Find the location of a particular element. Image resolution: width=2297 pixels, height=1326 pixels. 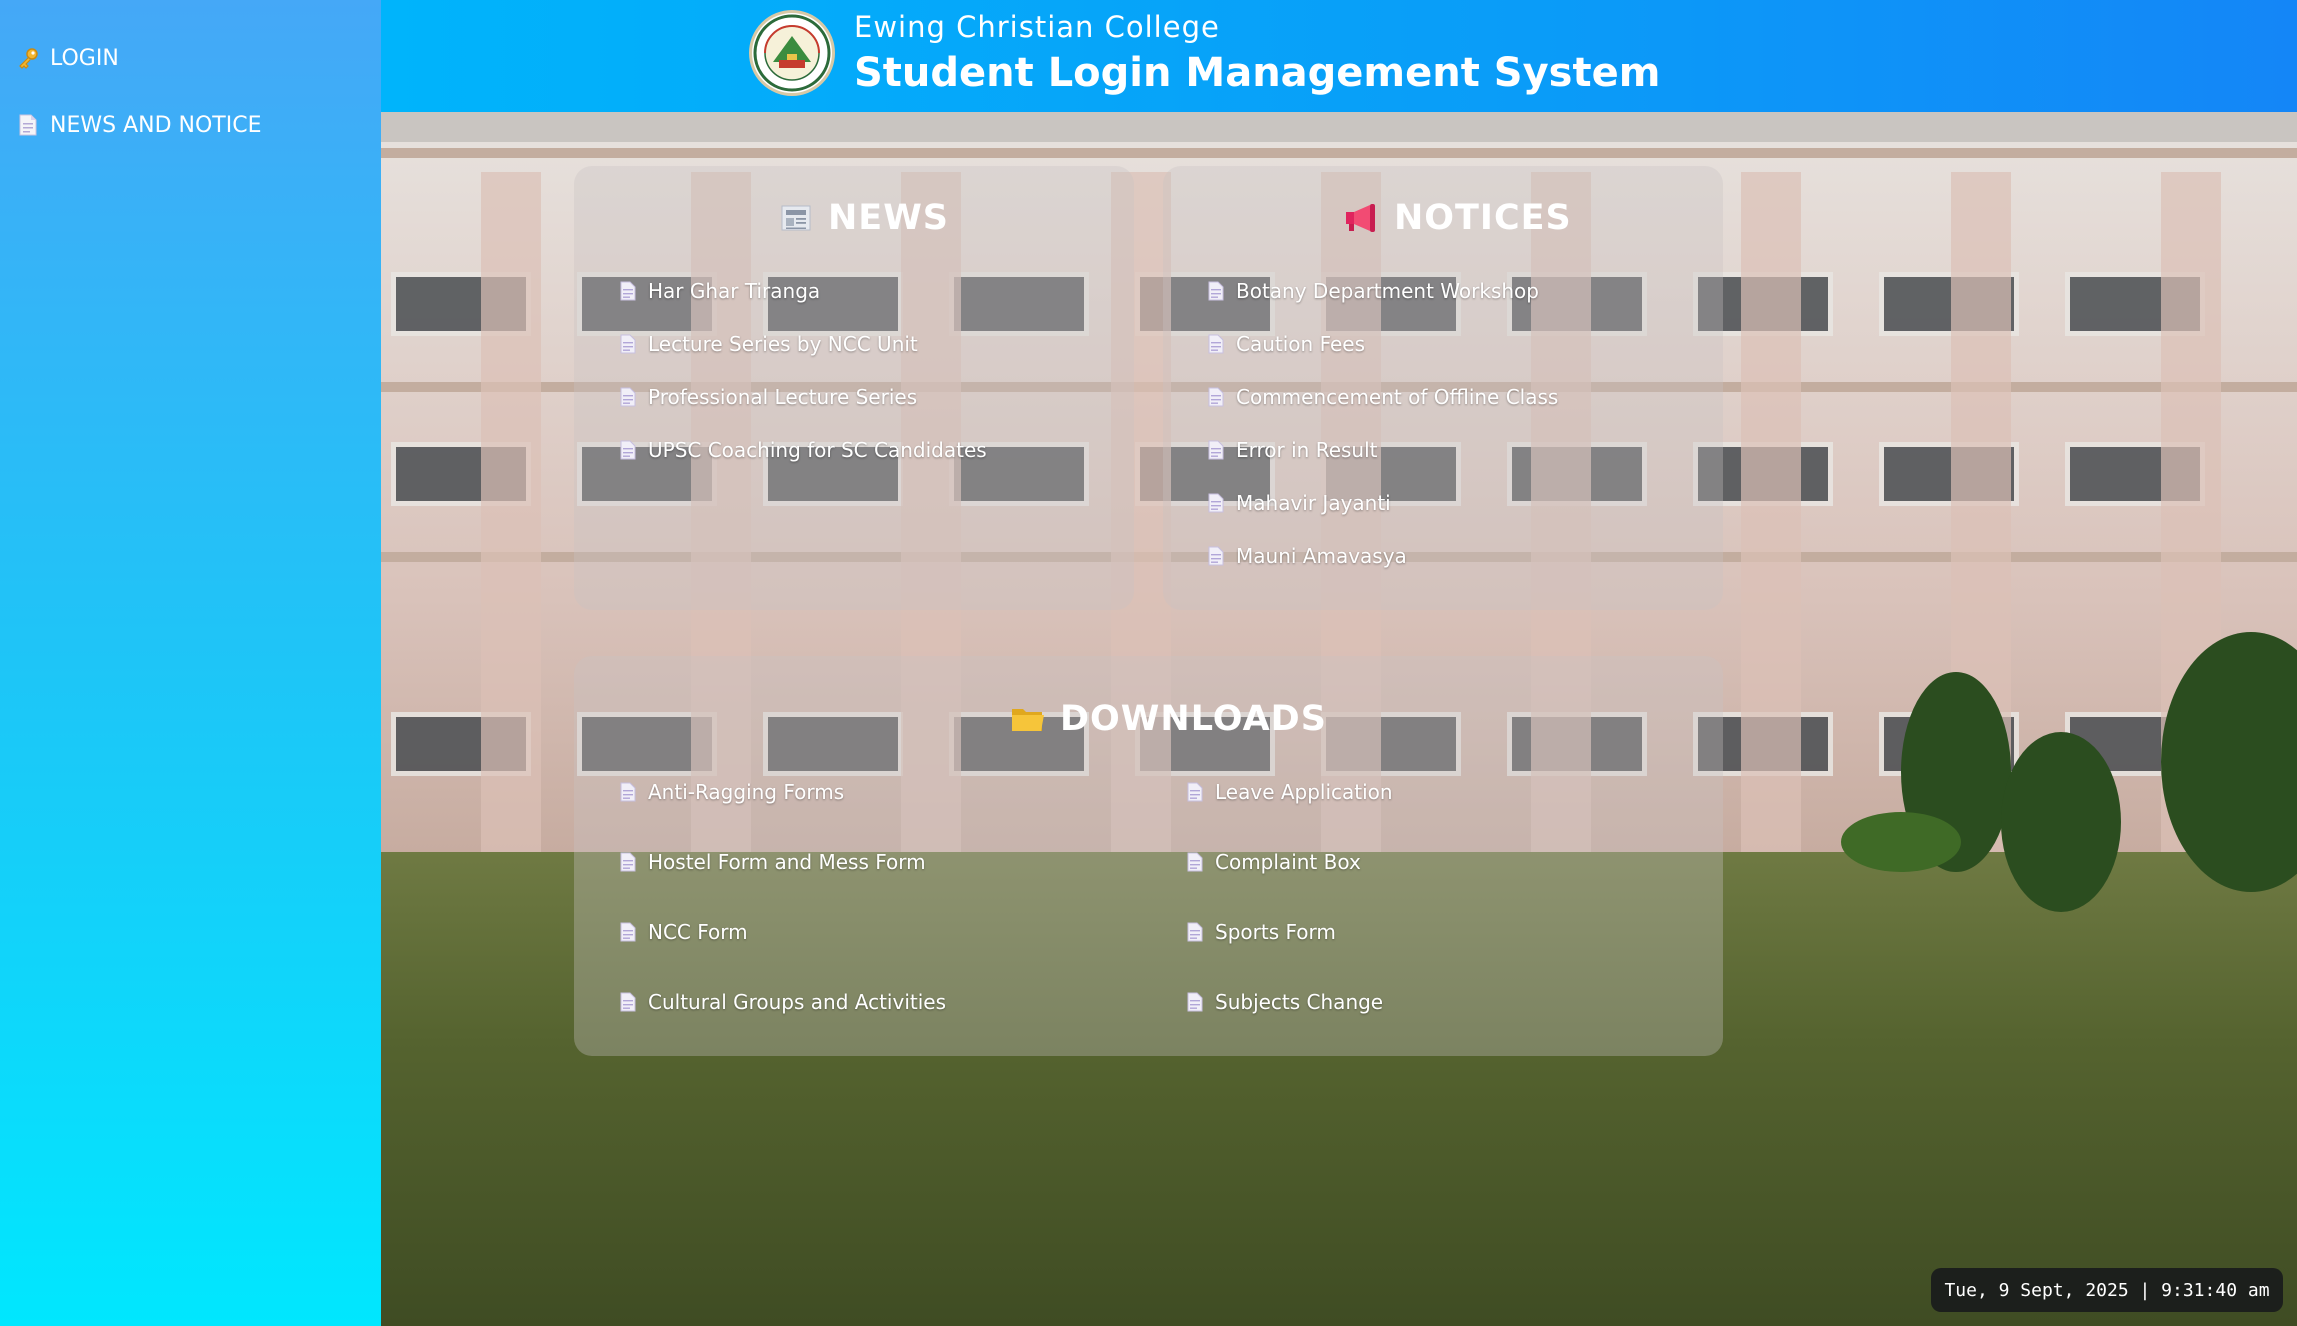

news-item-label: Professional Lecture Series is located at coordinates (783, 397).